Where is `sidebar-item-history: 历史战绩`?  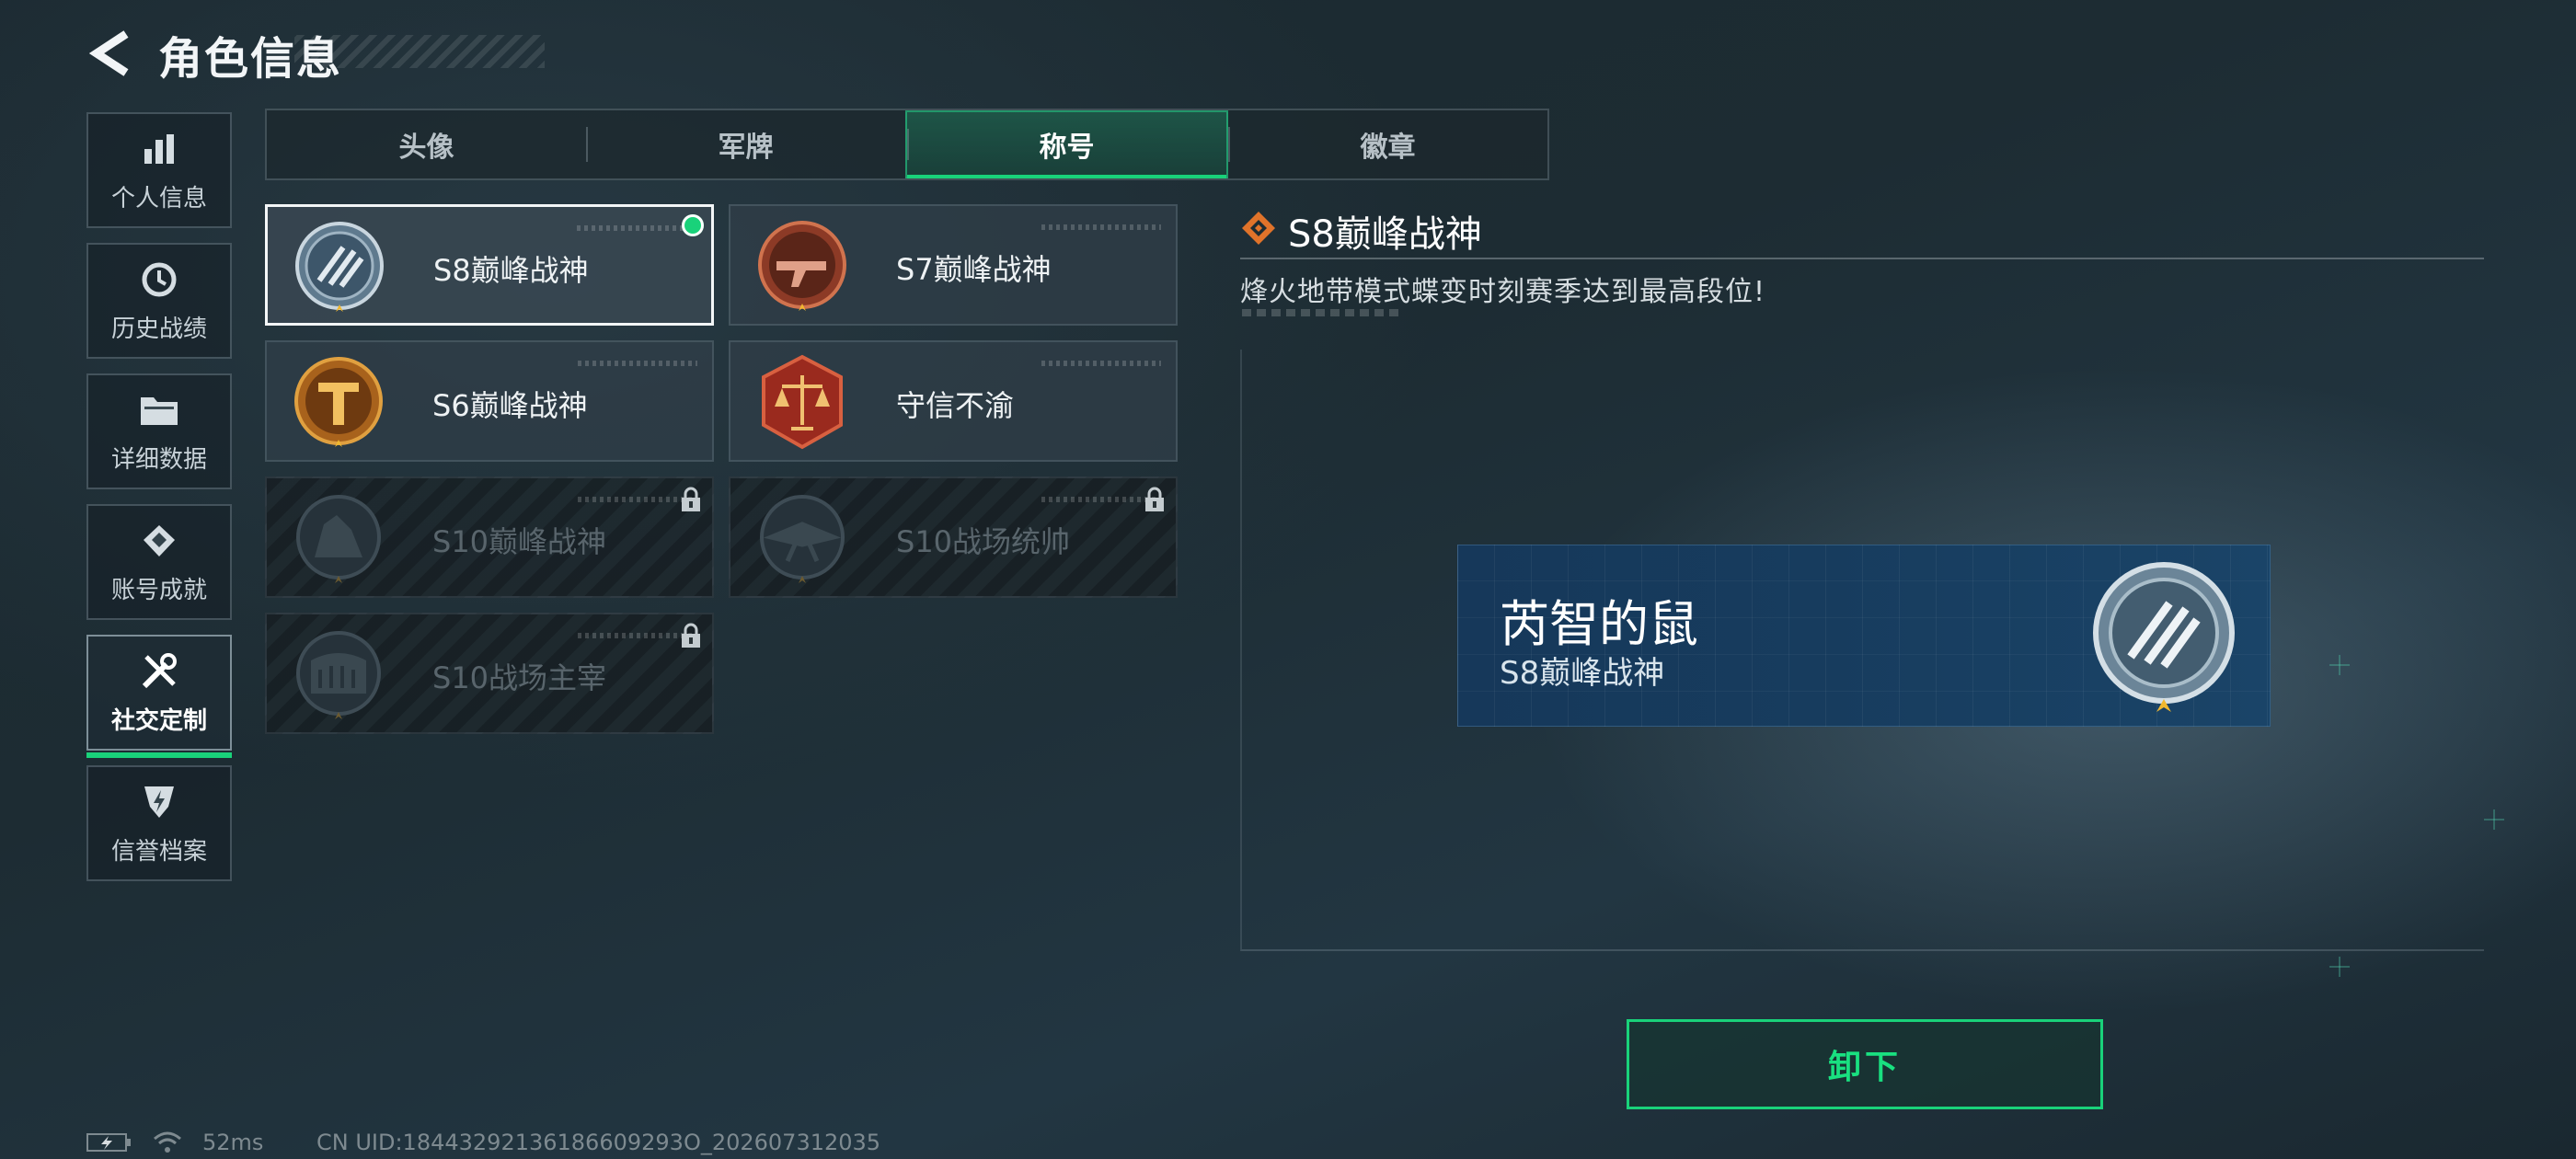
sidebar-item-history: 历史战绩 is located at coordinates (159, 301).